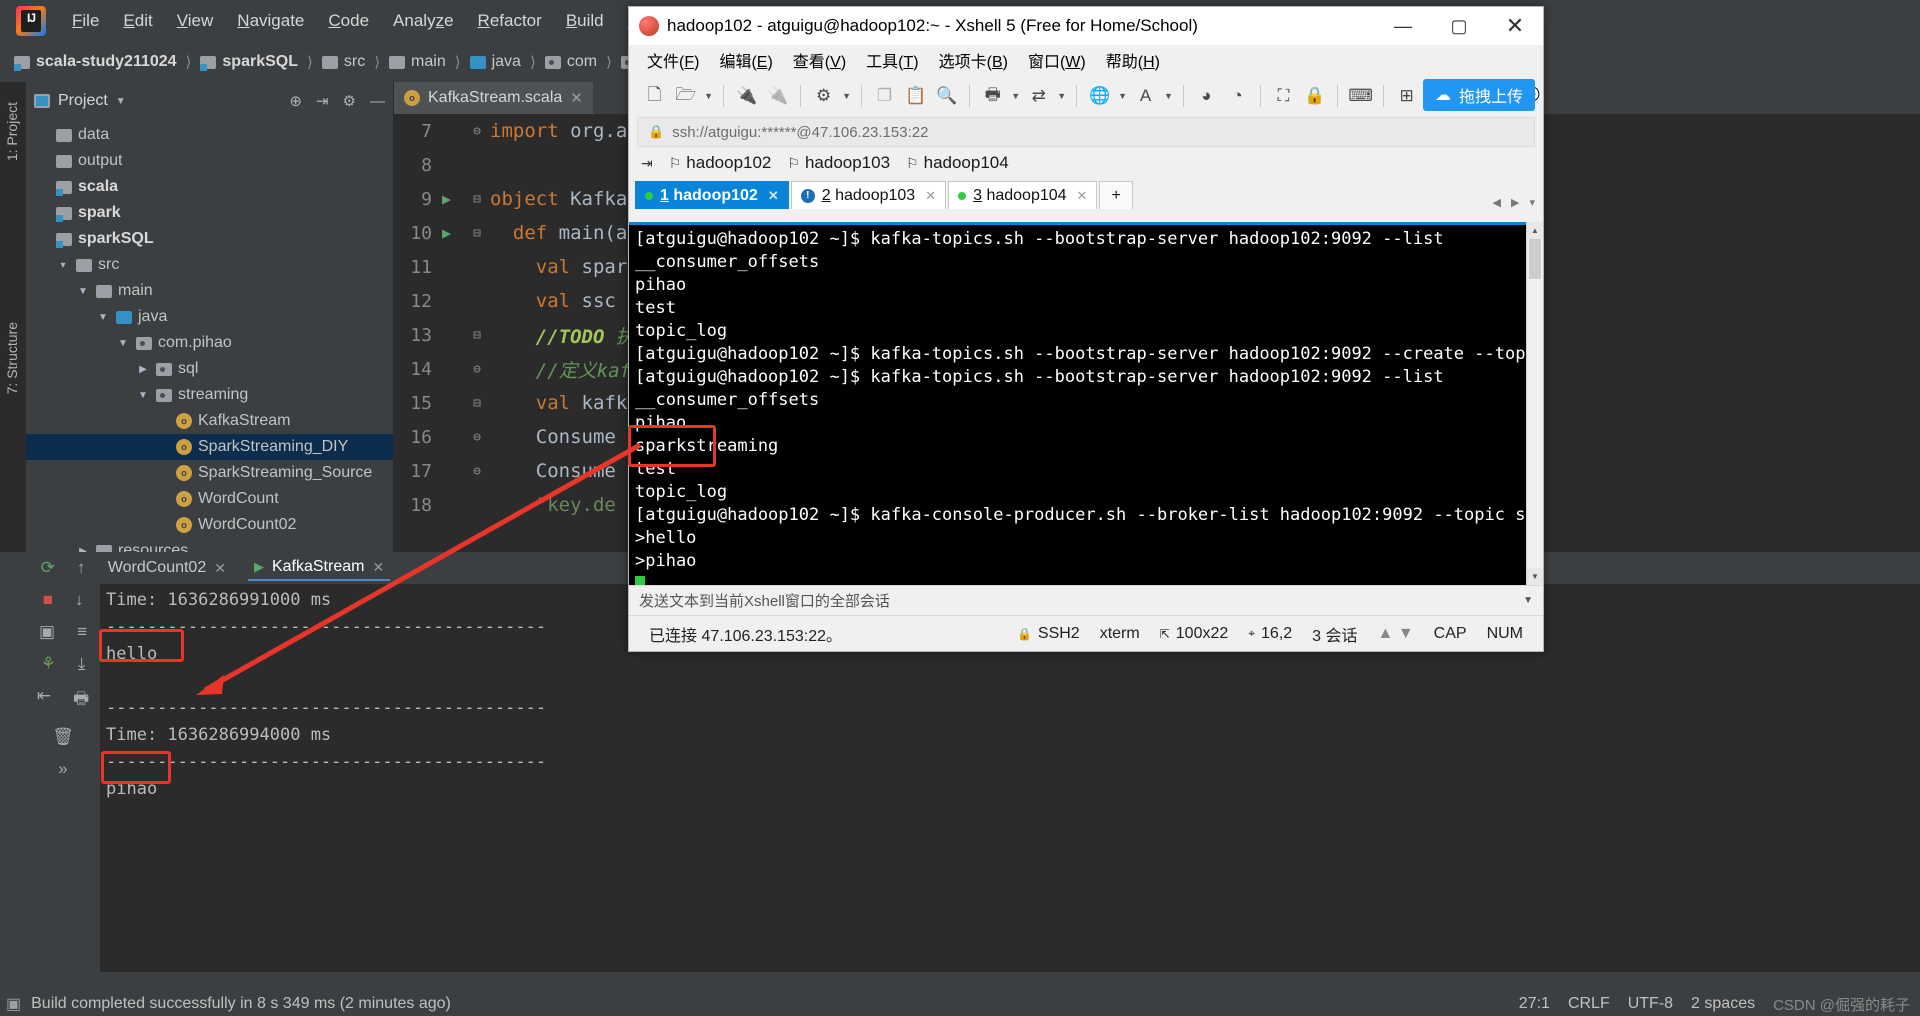  Describe the element at coordinates (209, 343) in the screenshot. I see `tree-node-com-pihao: ▼ com.pihao` at that location.